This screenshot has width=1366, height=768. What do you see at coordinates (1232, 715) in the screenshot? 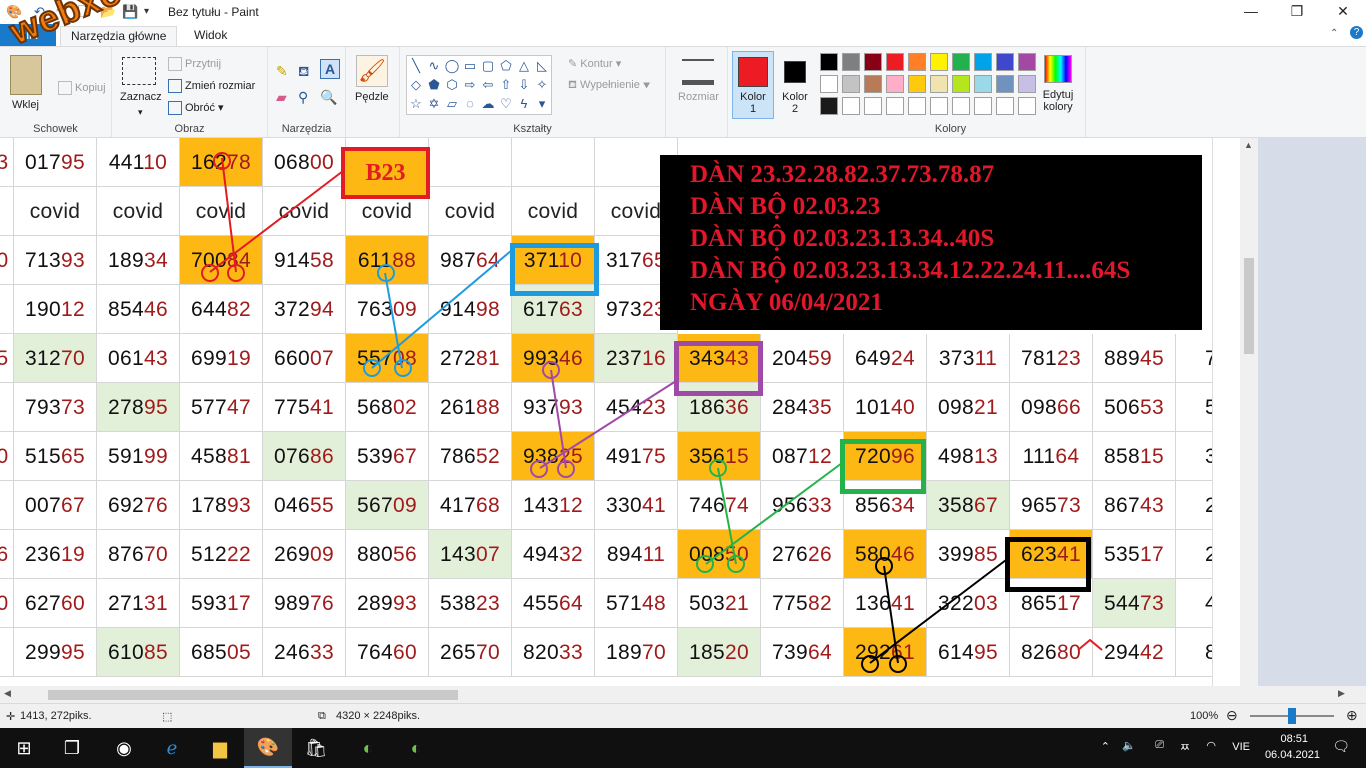
I see `zoom-out-button: ⊖` at bounding box center [1232, 715].